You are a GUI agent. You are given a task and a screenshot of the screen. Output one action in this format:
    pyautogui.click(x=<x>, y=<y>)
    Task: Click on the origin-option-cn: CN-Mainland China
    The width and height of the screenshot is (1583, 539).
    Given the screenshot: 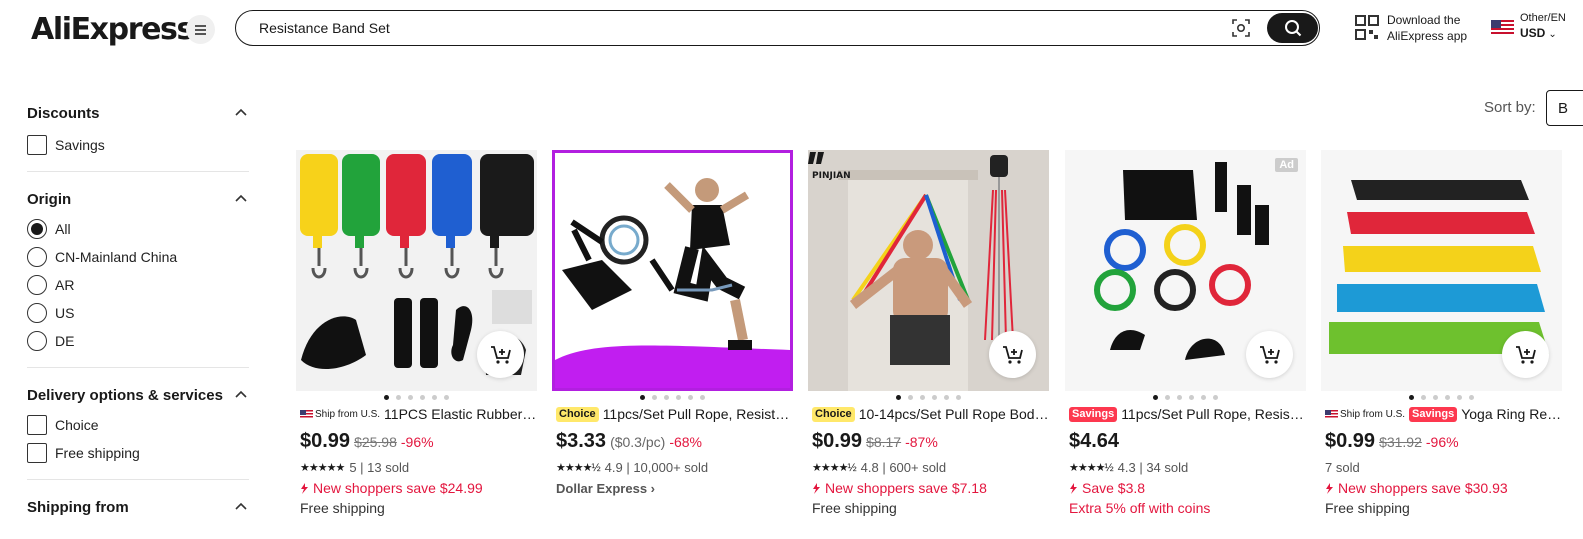 What is the action you would take?
    pyautogui.click(x=138, y=257)
    